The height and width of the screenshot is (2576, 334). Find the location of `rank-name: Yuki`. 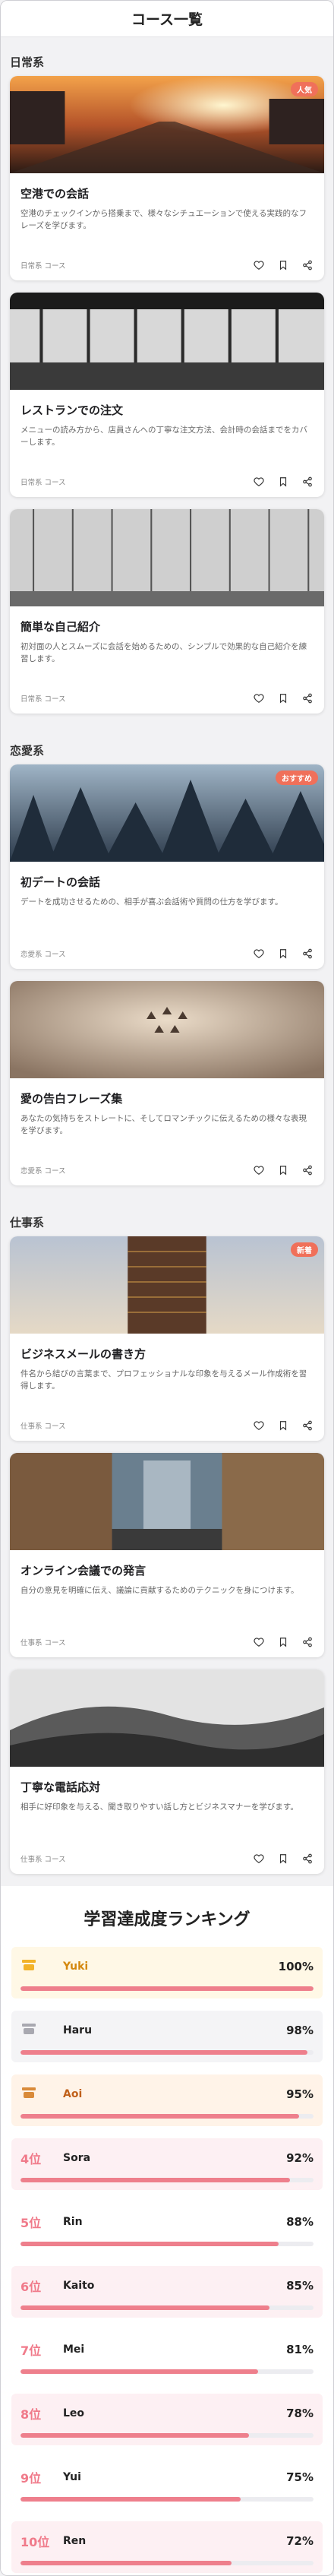

rank-name: Yuki is located at coordinates (76, 1966).